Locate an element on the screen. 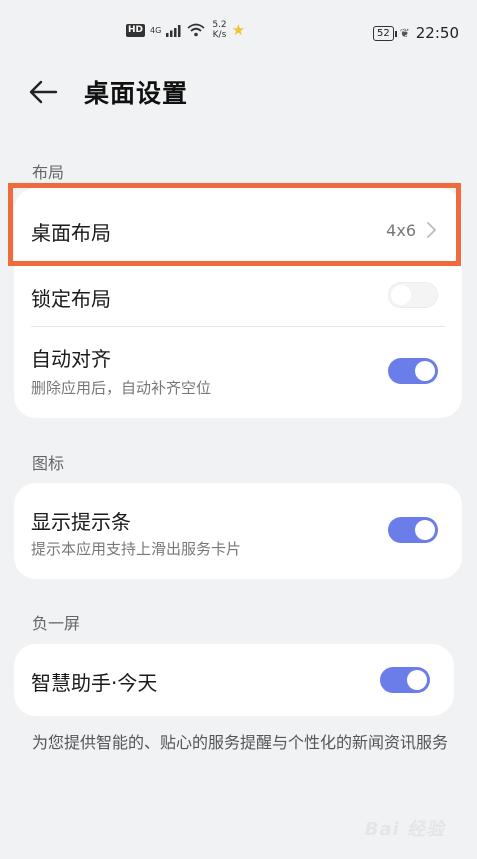 The height and width of the screenshot is (859, 477). watermark-logo: Bai 经验 is located at coordinates (404, 829).